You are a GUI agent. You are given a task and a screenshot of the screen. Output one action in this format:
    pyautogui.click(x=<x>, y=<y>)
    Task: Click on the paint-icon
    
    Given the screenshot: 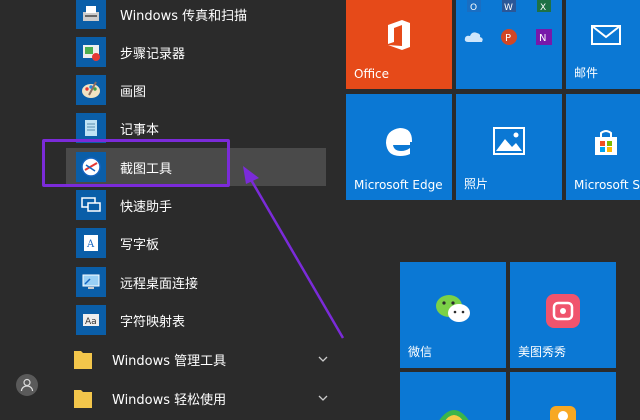 What is the action you would take?
    pyautogui.click(x=91, y=90)
    